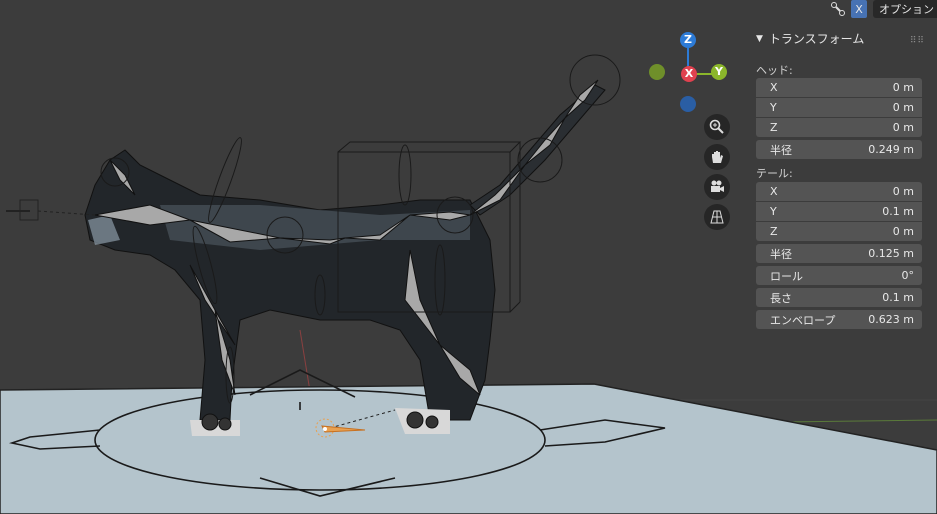 Image resolution: width=937 pixels, height=514 pixels. Describe the element at coordinates (898, 297) in the screenshot. I see `length-value: 0.1 m` at that location.